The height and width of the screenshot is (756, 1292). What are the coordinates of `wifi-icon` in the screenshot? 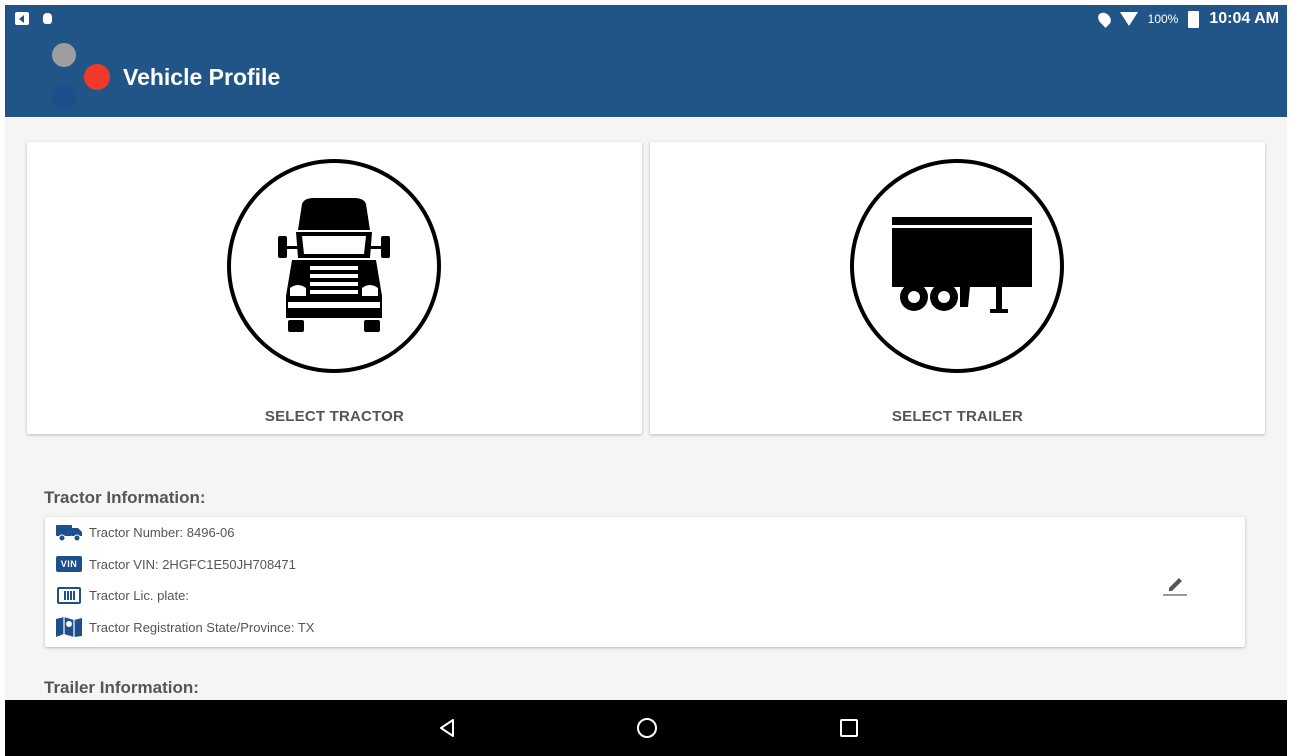 It's located at (1128, 19).